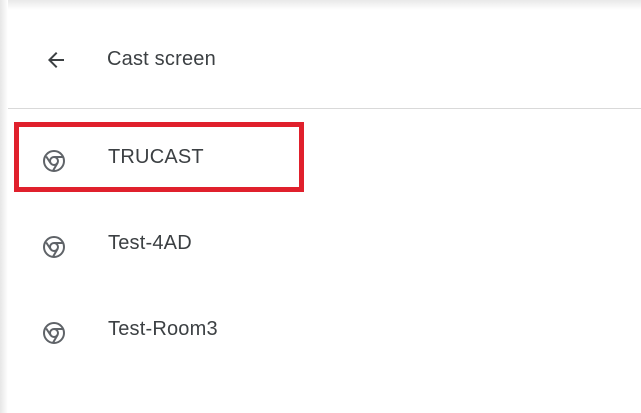  I want to click on arrow-left-icon, so click(56, 60).